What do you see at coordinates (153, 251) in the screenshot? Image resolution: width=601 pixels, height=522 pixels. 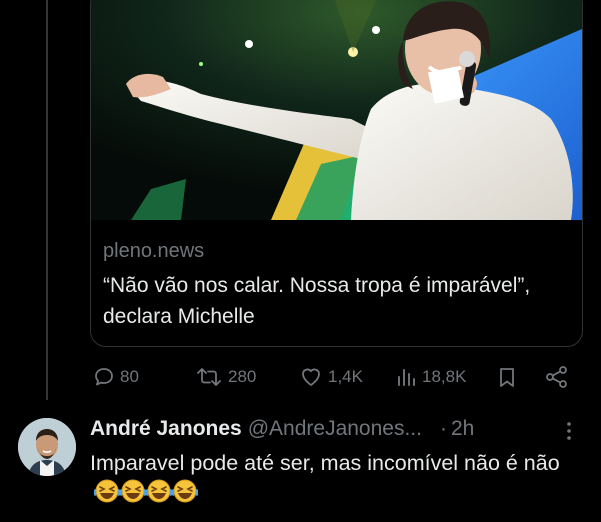 I see `card-domain: pleno.news` at bounding box center [153, 251].